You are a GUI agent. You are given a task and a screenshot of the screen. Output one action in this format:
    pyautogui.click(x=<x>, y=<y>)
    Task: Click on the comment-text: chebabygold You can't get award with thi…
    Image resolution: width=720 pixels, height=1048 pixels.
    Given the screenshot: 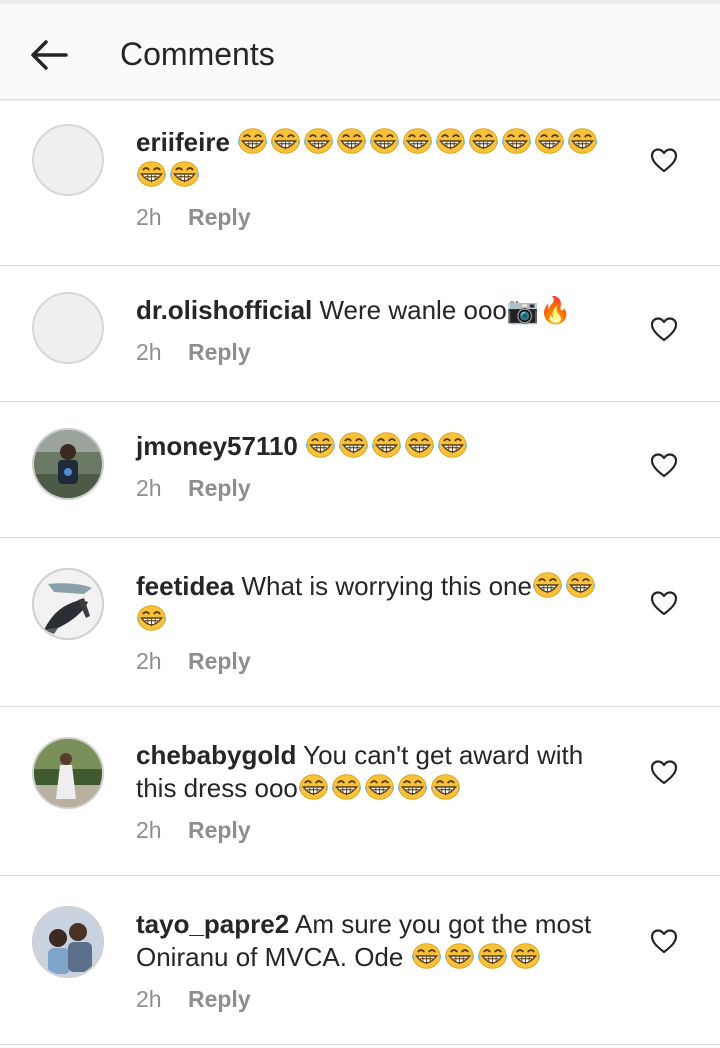 What is the action you would take?
    pyautogui.click(x=379, y=772)
    